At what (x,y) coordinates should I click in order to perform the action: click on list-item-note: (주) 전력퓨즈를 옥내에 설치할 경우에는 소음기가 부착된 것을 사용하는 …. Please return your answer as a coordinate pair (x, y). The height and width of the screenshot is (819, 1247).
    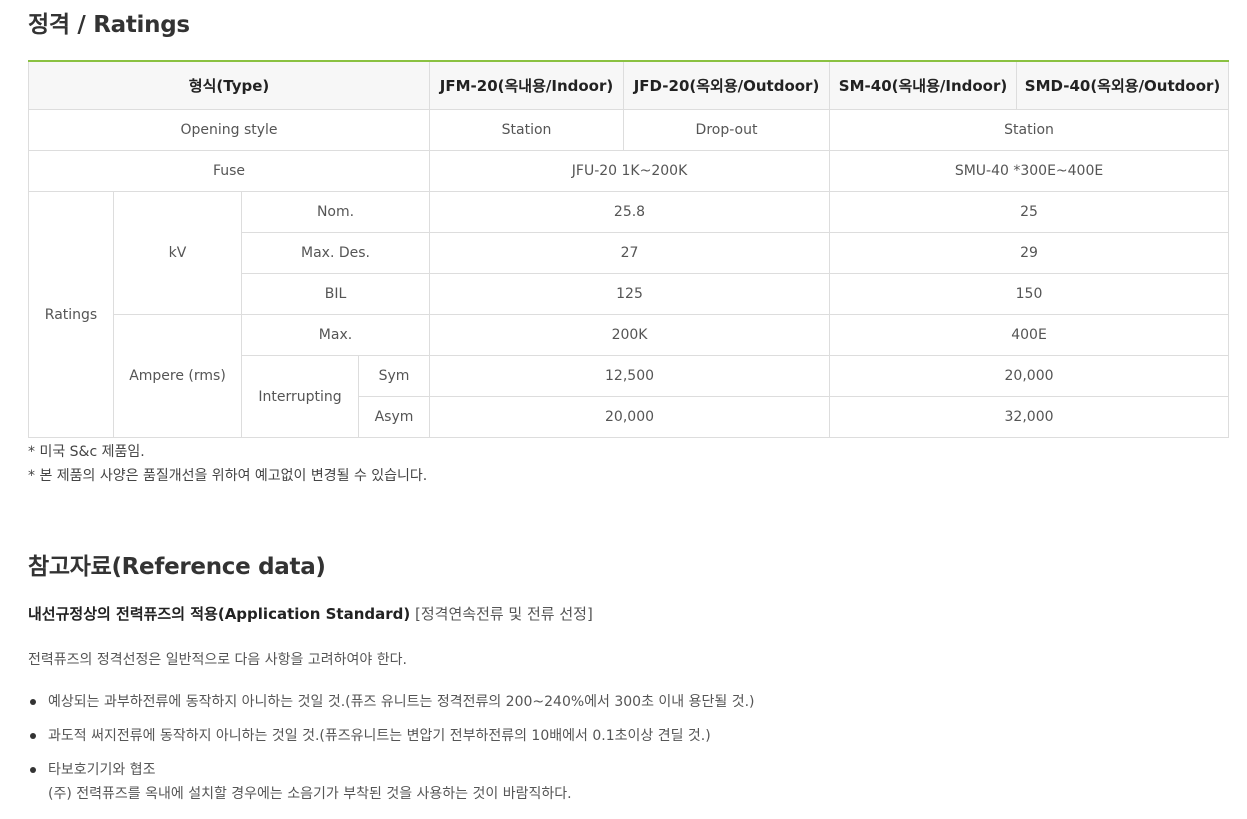
    Looking at the image, I should click on (310, 794).